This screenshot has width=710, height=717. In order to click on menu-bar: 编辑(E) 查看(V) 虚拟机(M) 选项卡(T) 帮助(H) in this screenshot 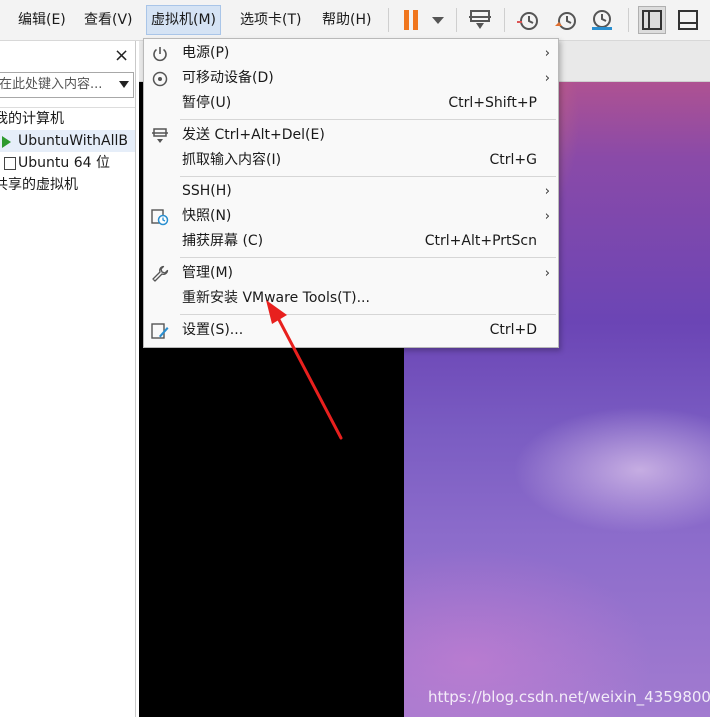, I will do `click(355, 20)`.